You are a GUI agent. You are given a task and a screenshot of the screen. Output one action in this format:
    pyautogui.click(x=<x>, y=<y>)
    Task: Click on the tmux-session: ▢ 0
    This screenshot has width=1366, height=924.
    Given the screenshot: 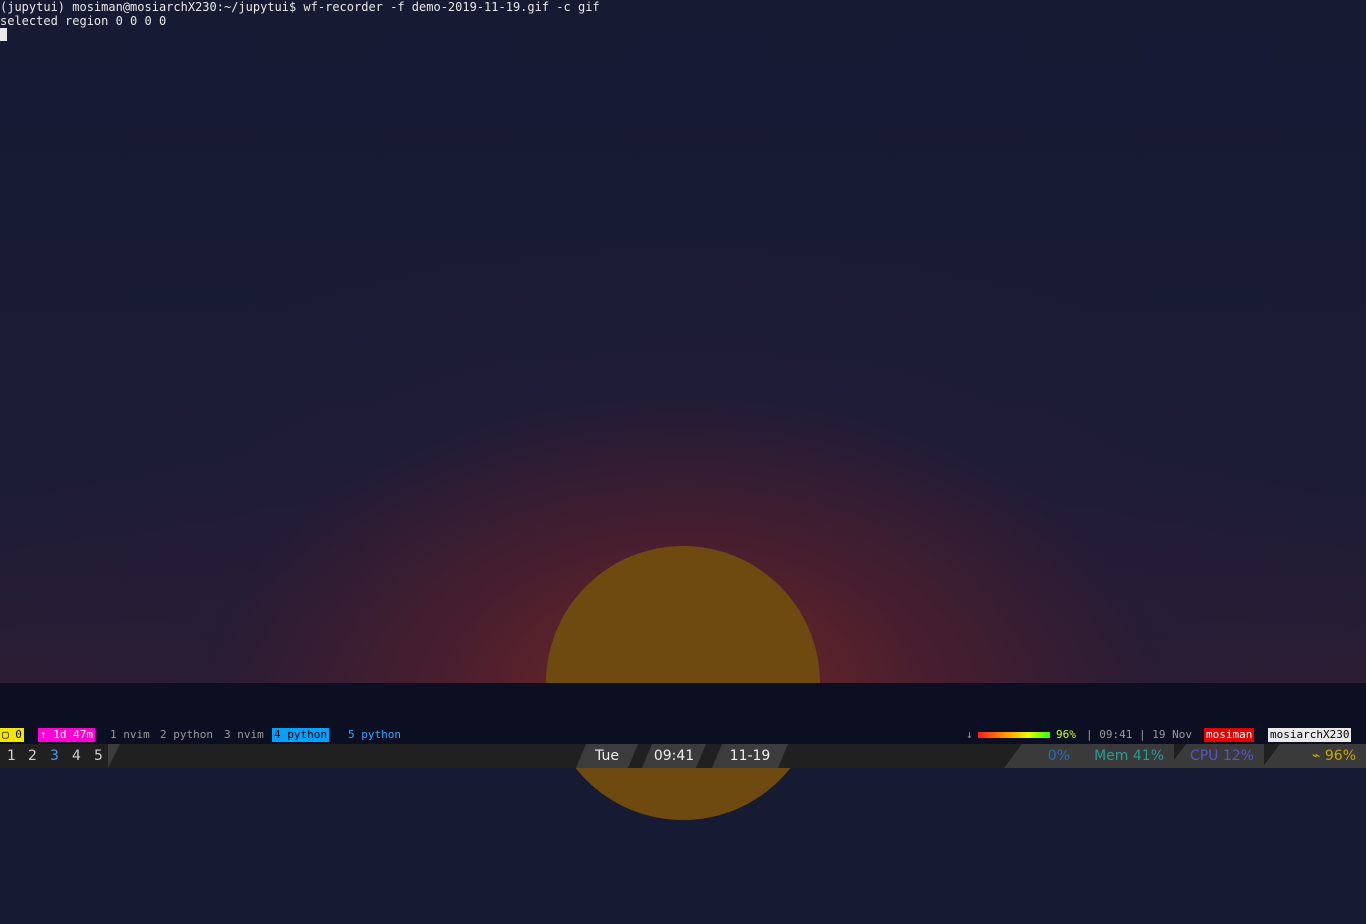 What is the action you would take?
    pyautogui.click(x=12, y=735)
    